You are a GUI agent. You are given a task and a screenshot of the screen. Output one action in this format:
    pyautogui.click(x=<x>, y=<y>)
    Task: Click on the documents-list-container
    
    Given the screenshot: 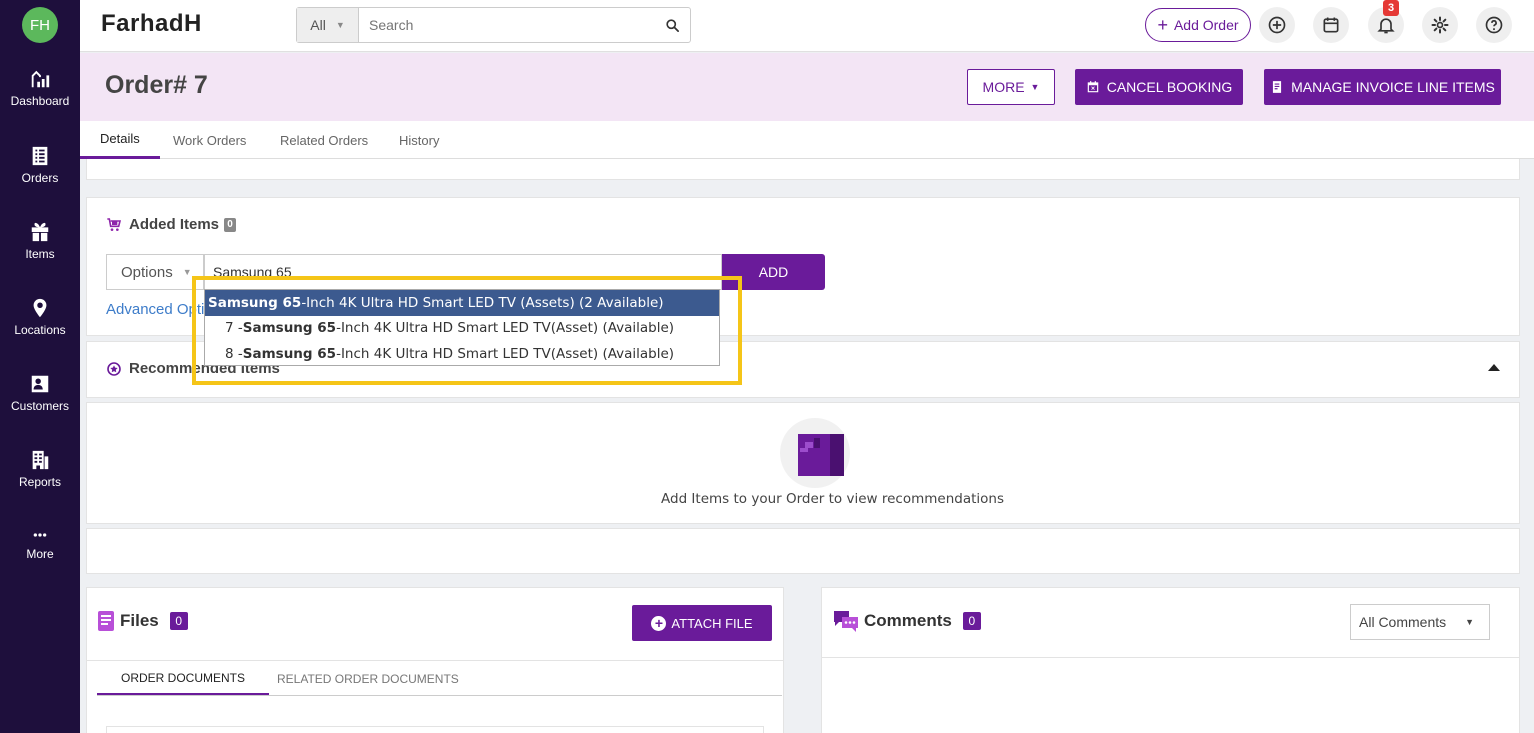 What is the action you would take?
    pyautogui.click(x=435, y=729)
    